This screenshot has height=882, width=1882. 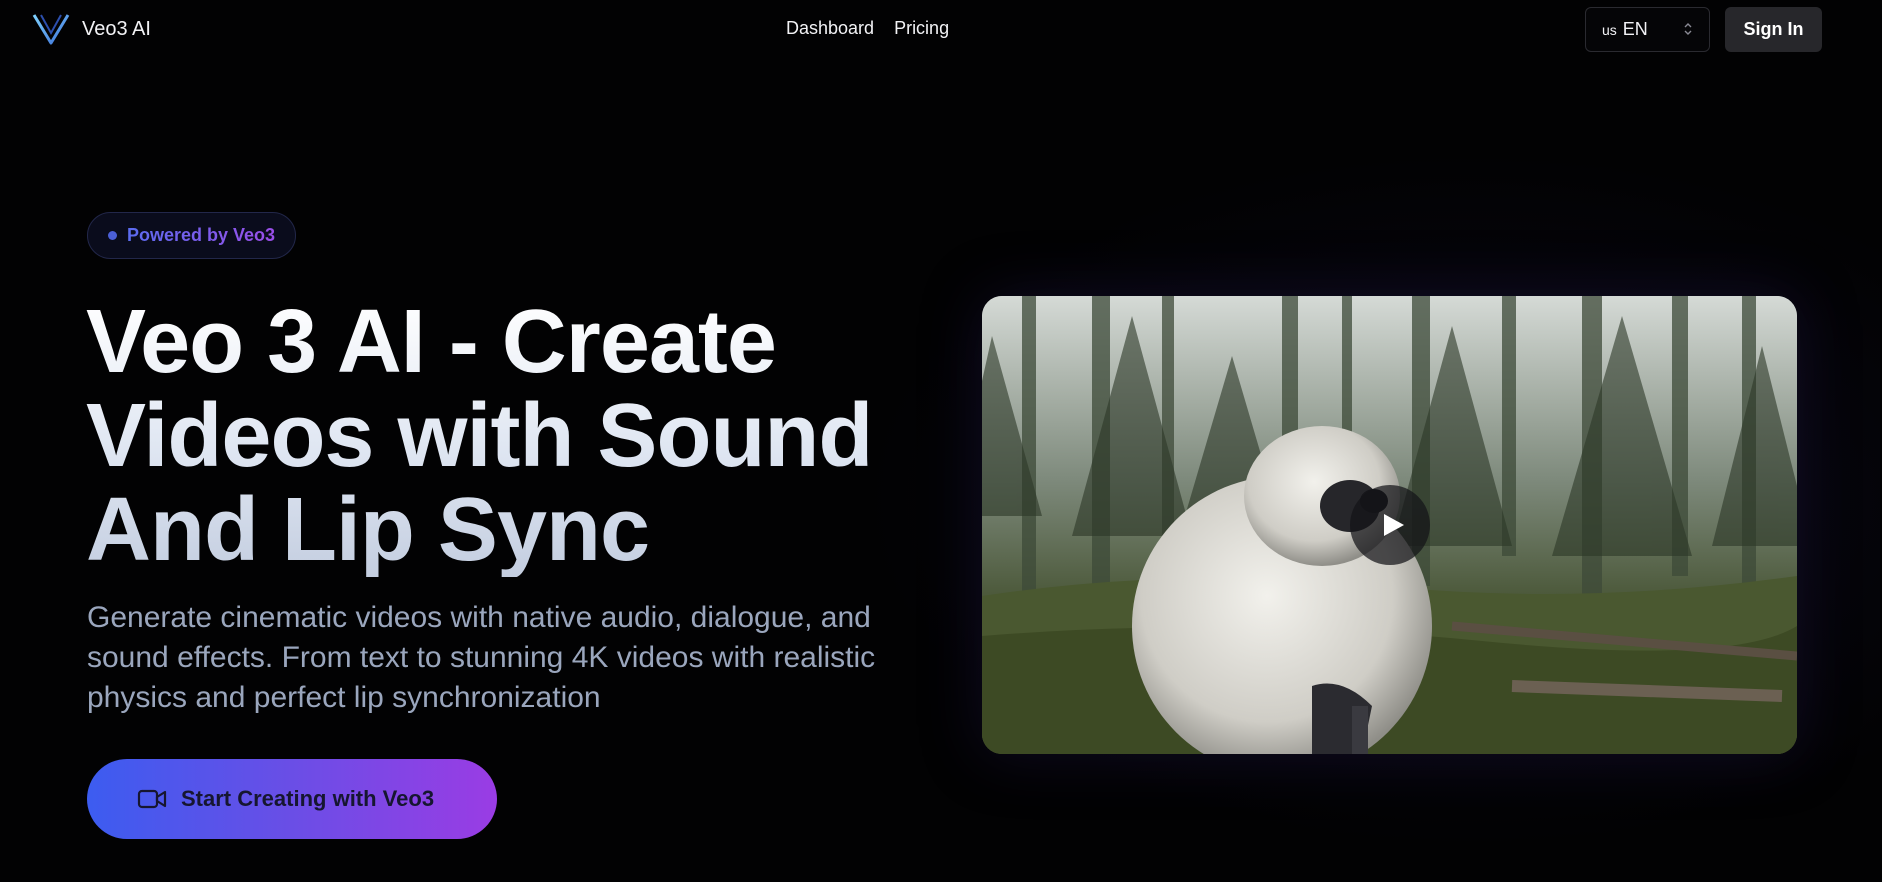 I want to click on flag-us-icon: us, so click(x=1609, y=29).